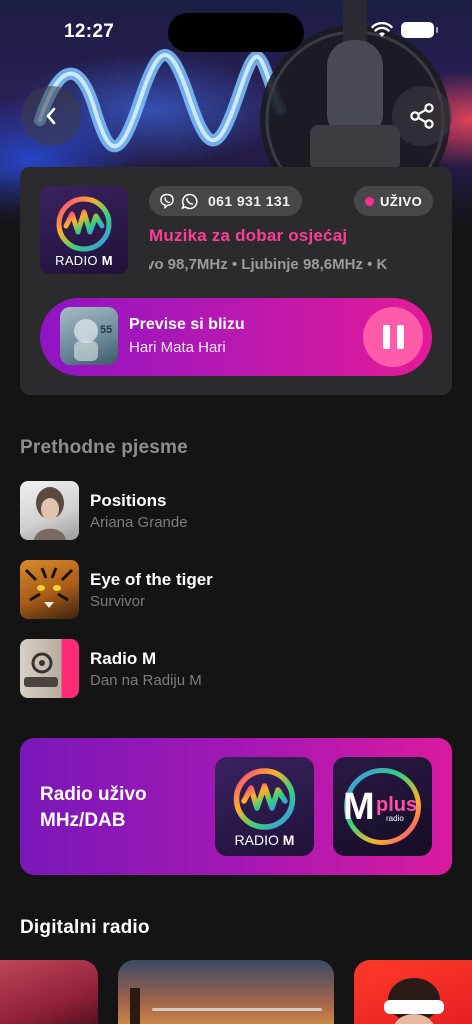 Image resolution: width=472 pixels, height=1024 pixels. What do you see at coordinates (177, 347) in the screenshot?
I see `now-playing-artist: Hari Mata Hari` at bounding box center [177, 347].